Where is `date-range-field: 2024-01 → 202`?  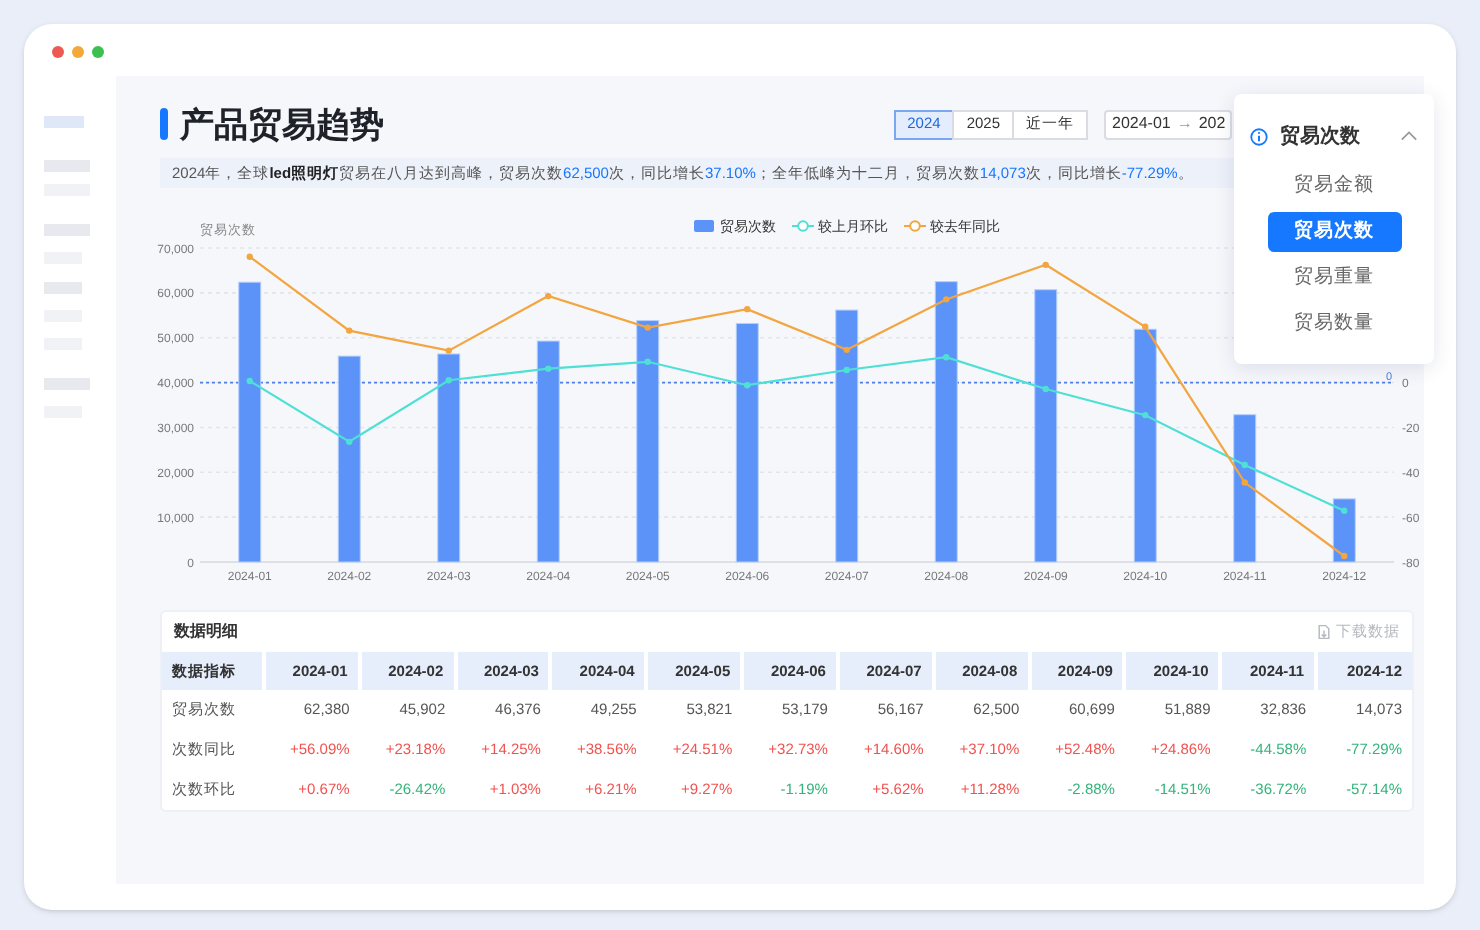 date-range-field: 2024-01 → 202 is located at coordinates (1168, 124).